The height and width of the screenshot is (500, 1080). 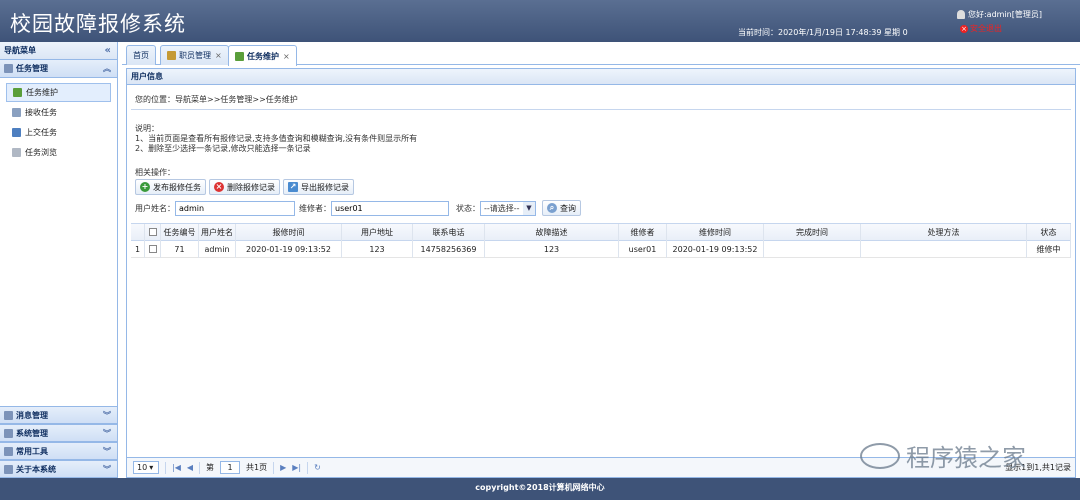 I want to click on wechat-icon, so click(x=880, y=455).